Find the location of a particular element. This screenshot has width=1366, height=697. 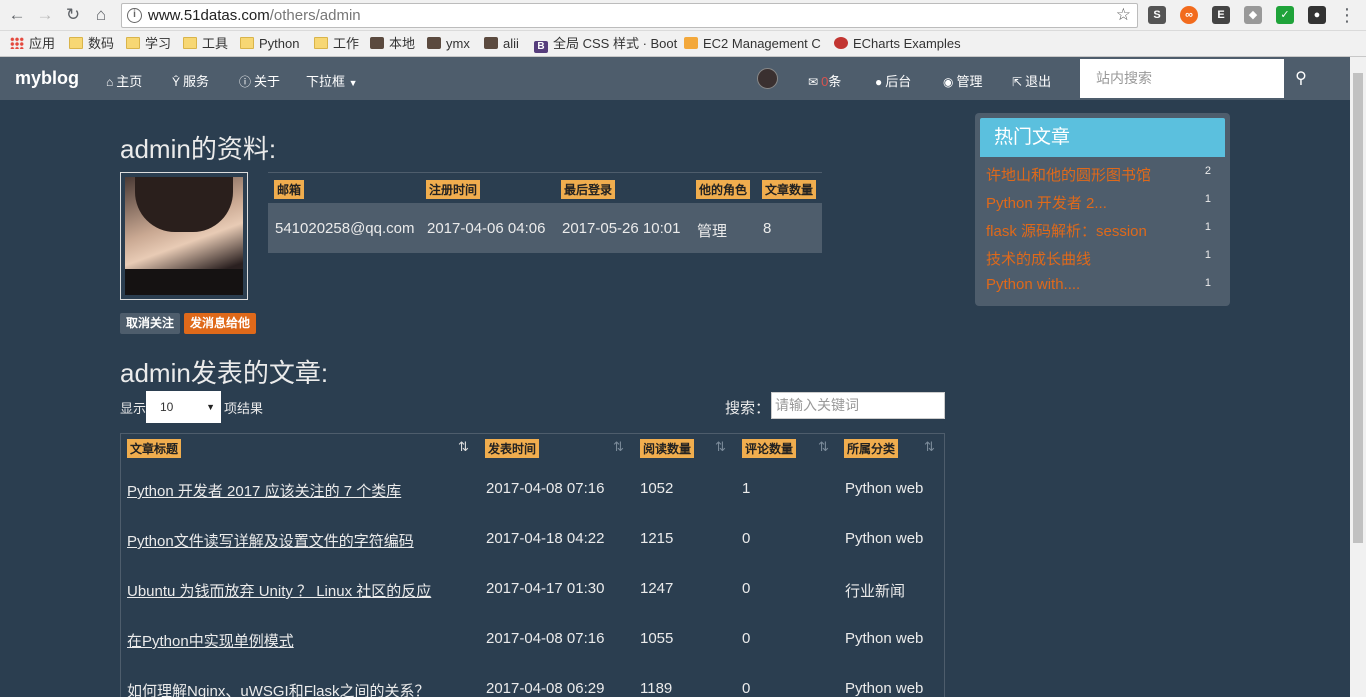

bookmark-link: ECharts Examples is located at coordinates (897, 44).